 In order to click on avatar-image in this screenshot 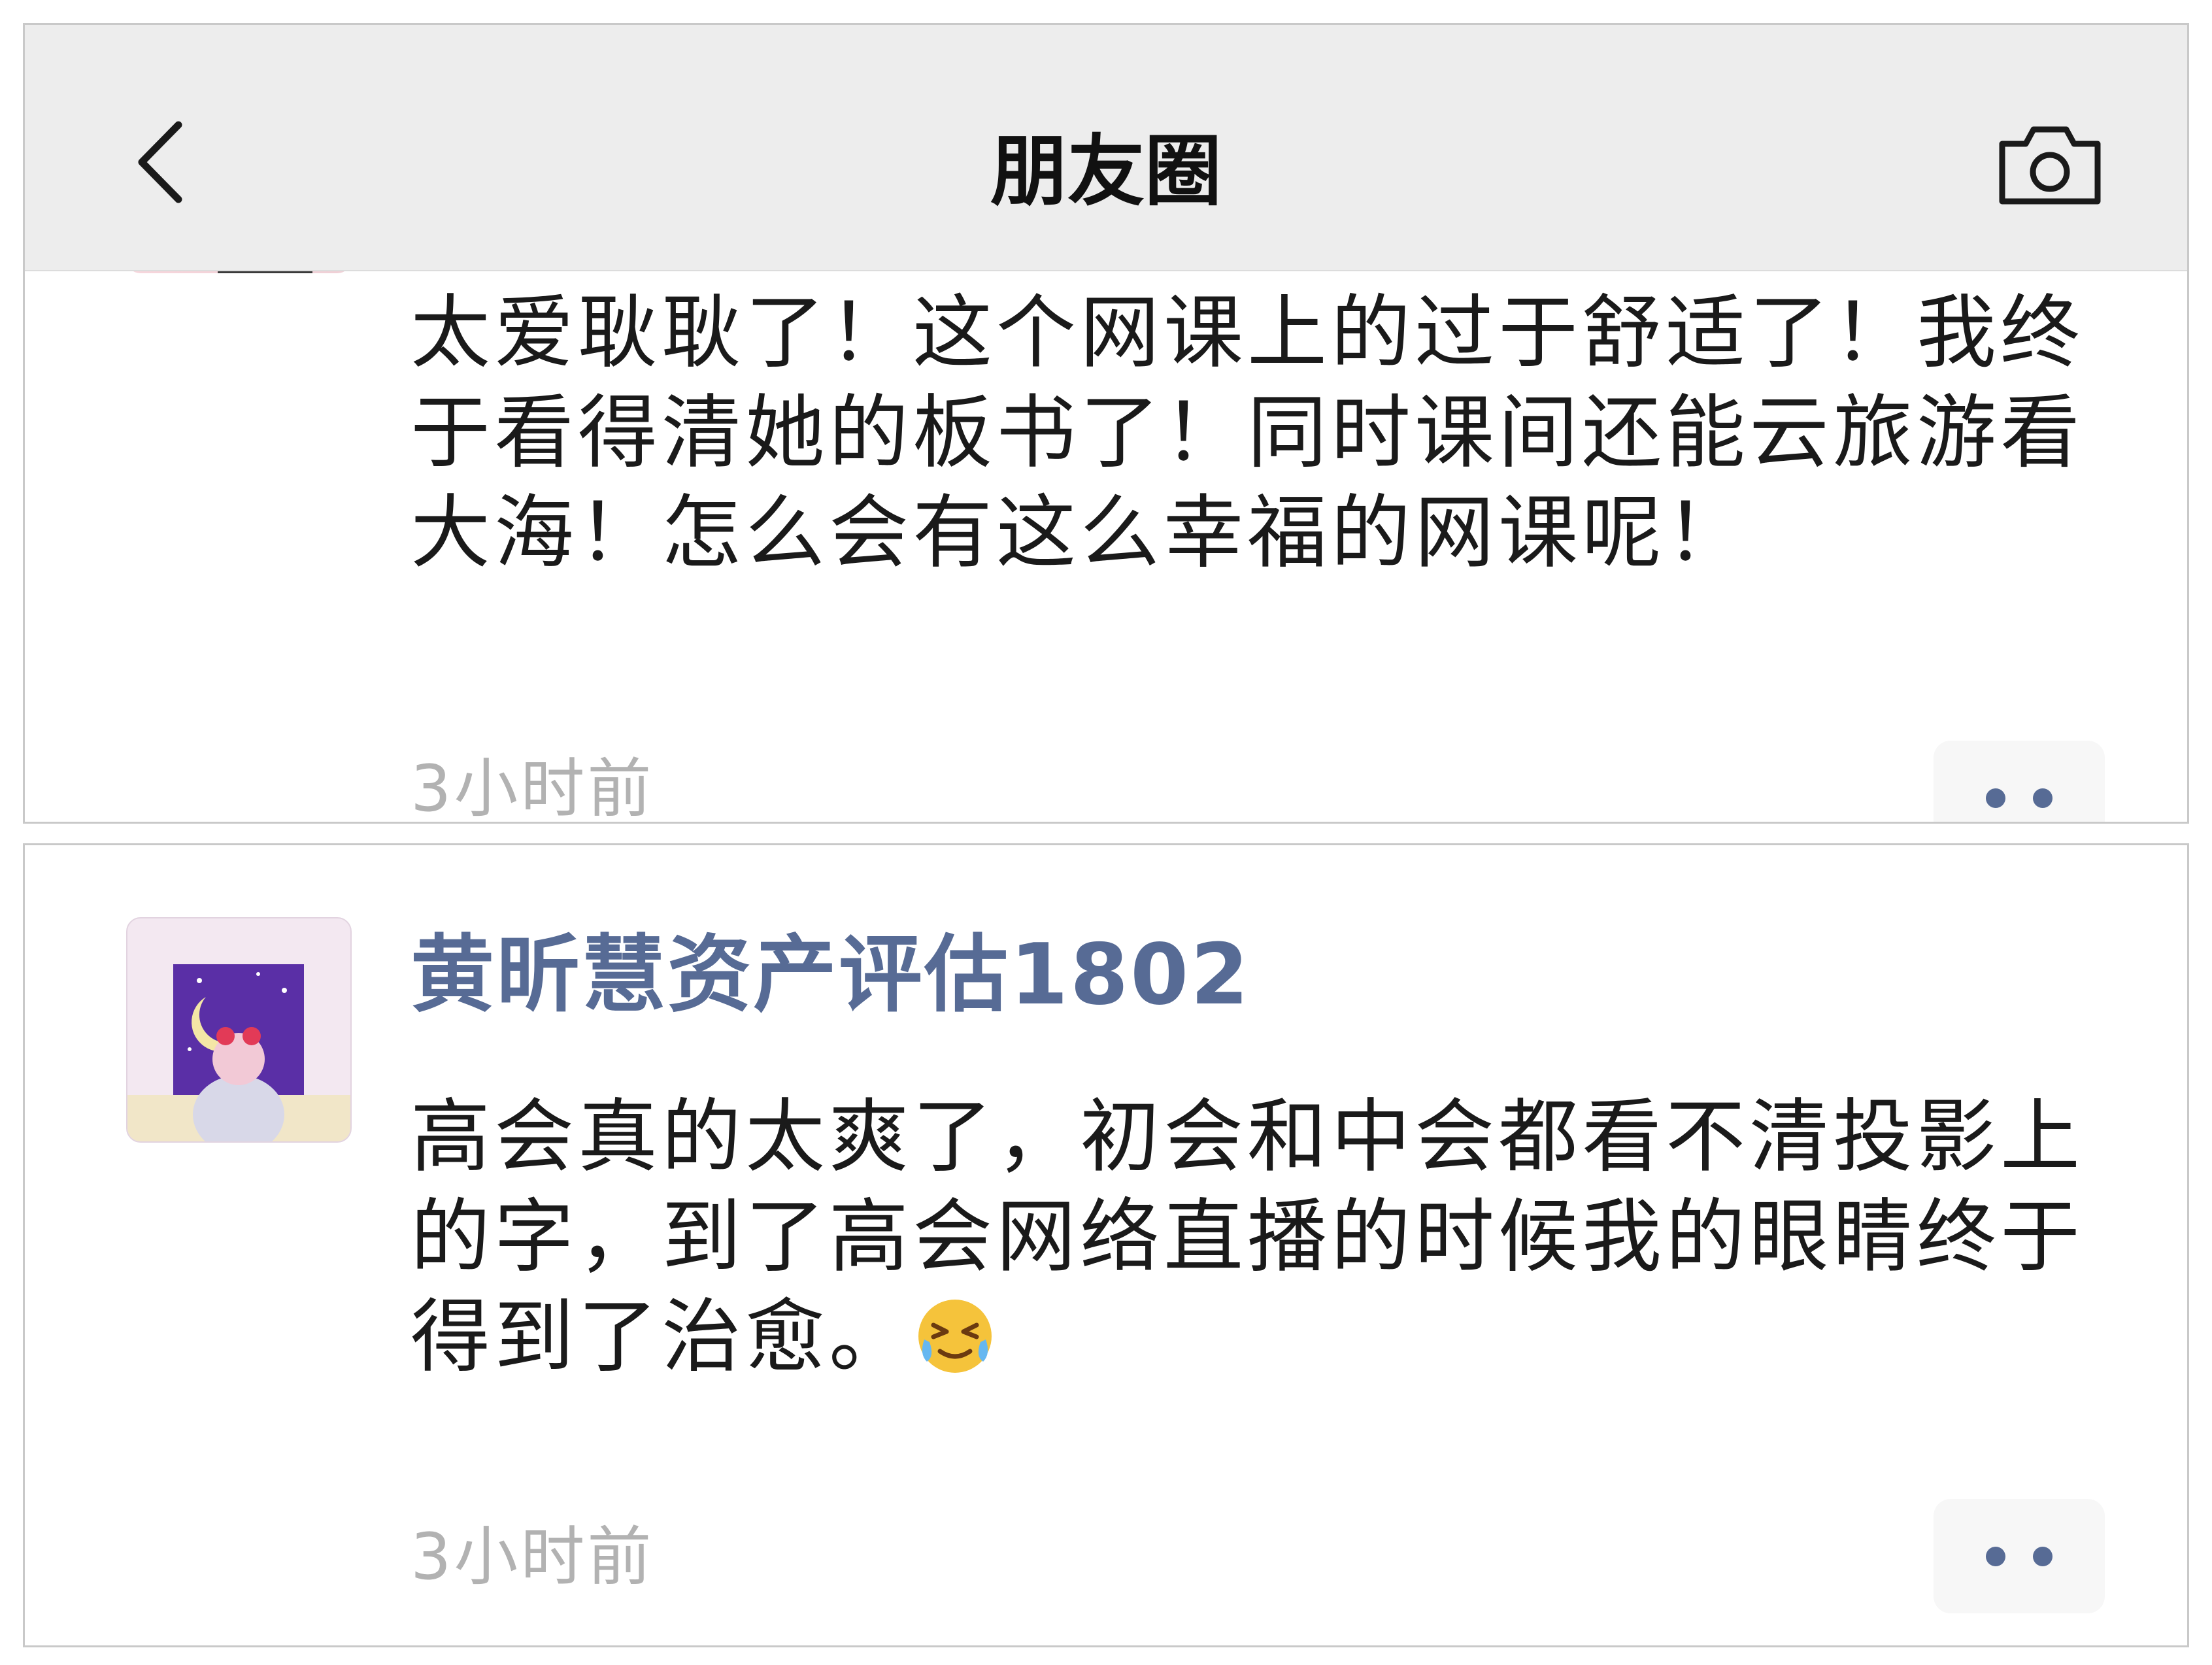, I will do `click(238, 1052)`.